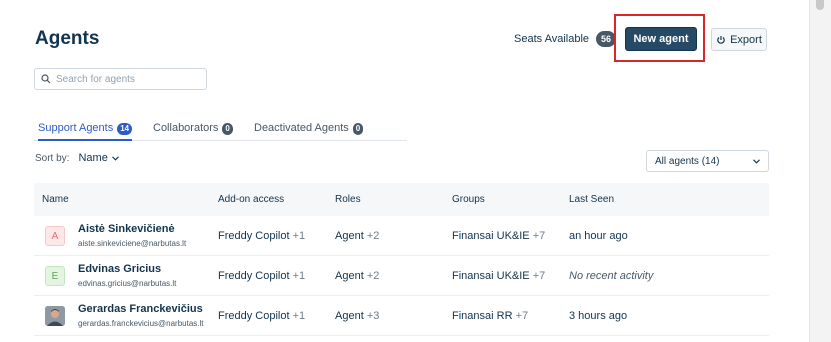 The height and width of the screenshot is (342, 831). I want to click on scrollbar-thumb, so click(820, 5).